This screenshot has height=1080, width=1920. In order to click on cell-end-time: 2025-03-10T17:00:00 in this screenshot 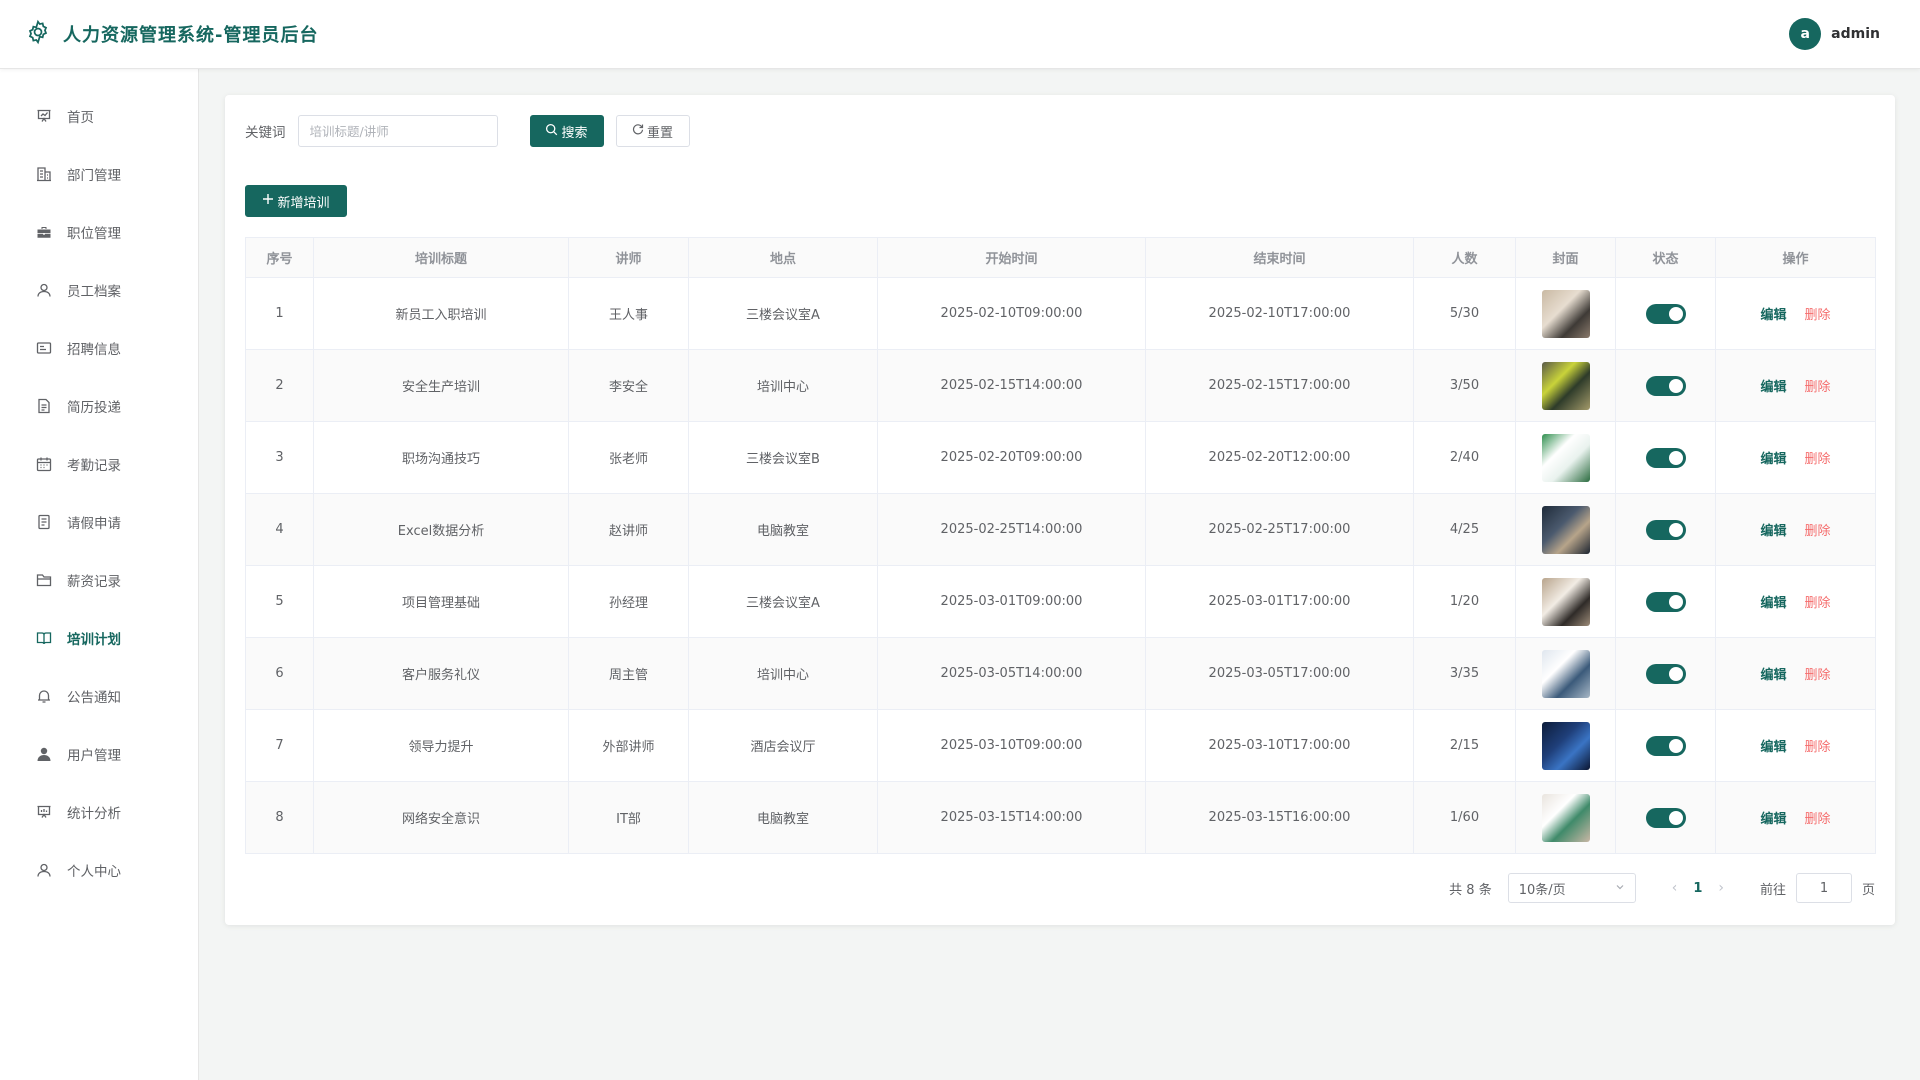, I will do `click(1279, 745)`.